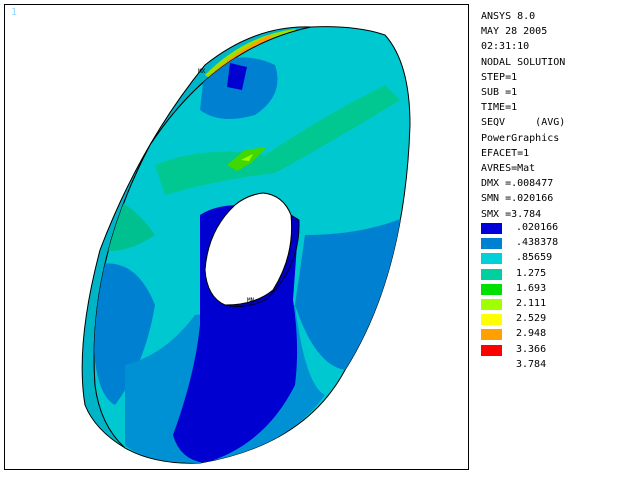 Image resolution: width=617 pixels, height=480 pixels. What do you see at coordinates (499, 77) in the screenshot?
I see `info-line: STEP=1` at bounding box center [499, 77].